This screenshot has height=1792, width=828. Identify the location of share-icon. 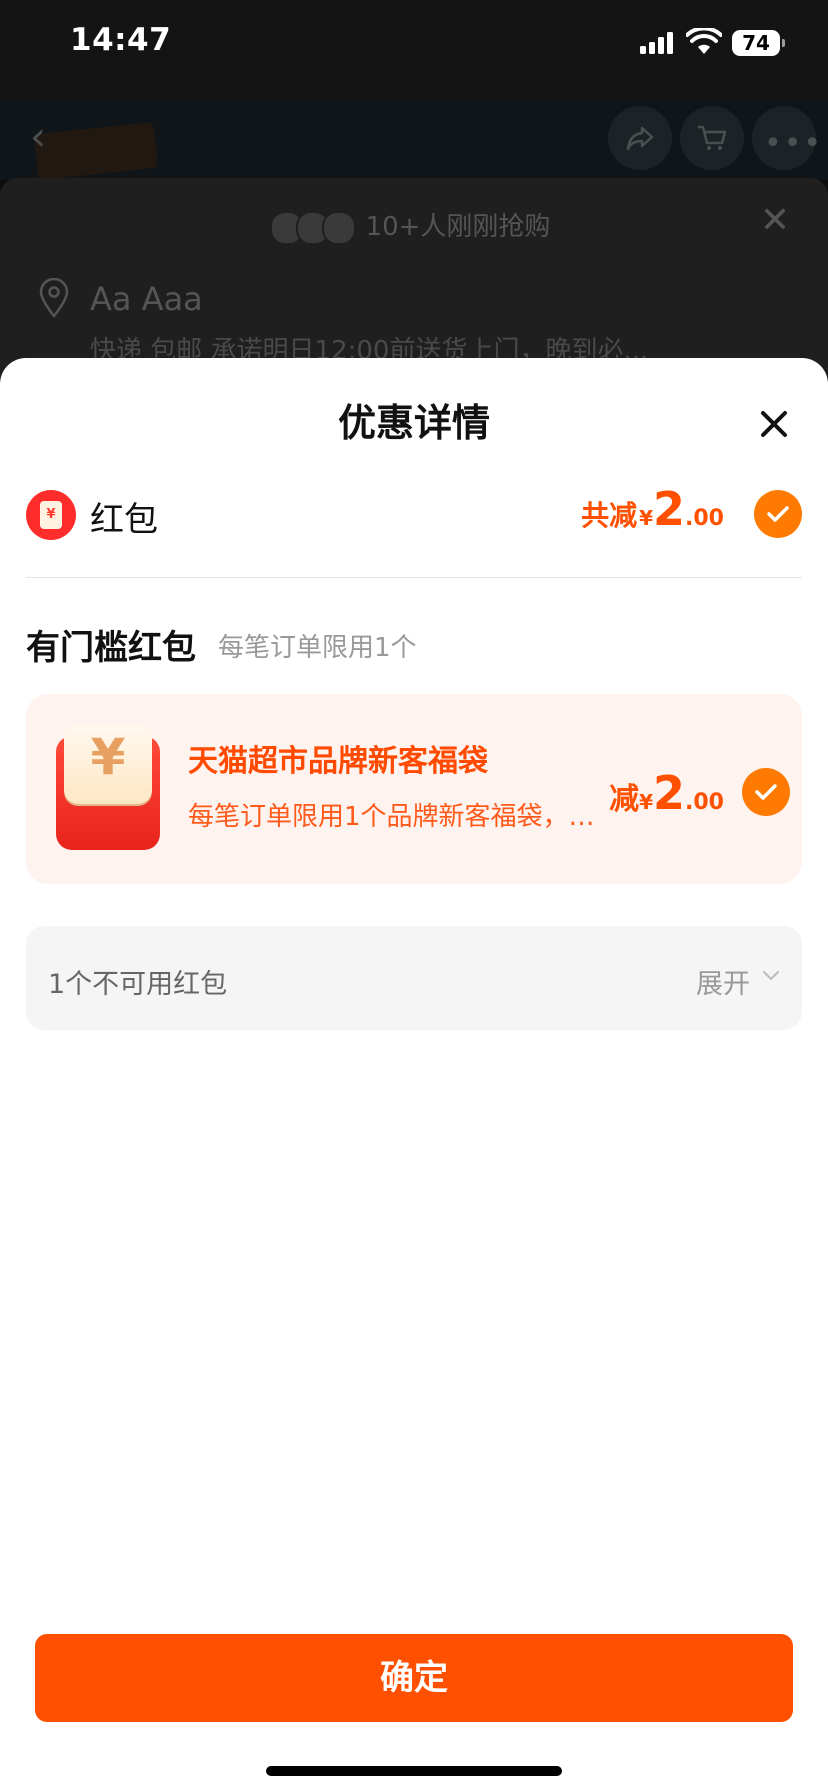
(640, 138).